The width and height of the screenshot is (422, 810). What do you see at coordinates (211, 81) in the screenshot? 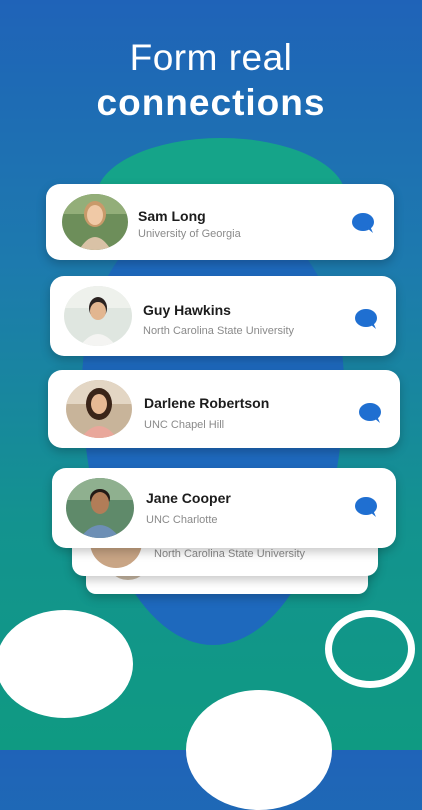
I see `headline: Form real connections` at bounding box center [211, 81].